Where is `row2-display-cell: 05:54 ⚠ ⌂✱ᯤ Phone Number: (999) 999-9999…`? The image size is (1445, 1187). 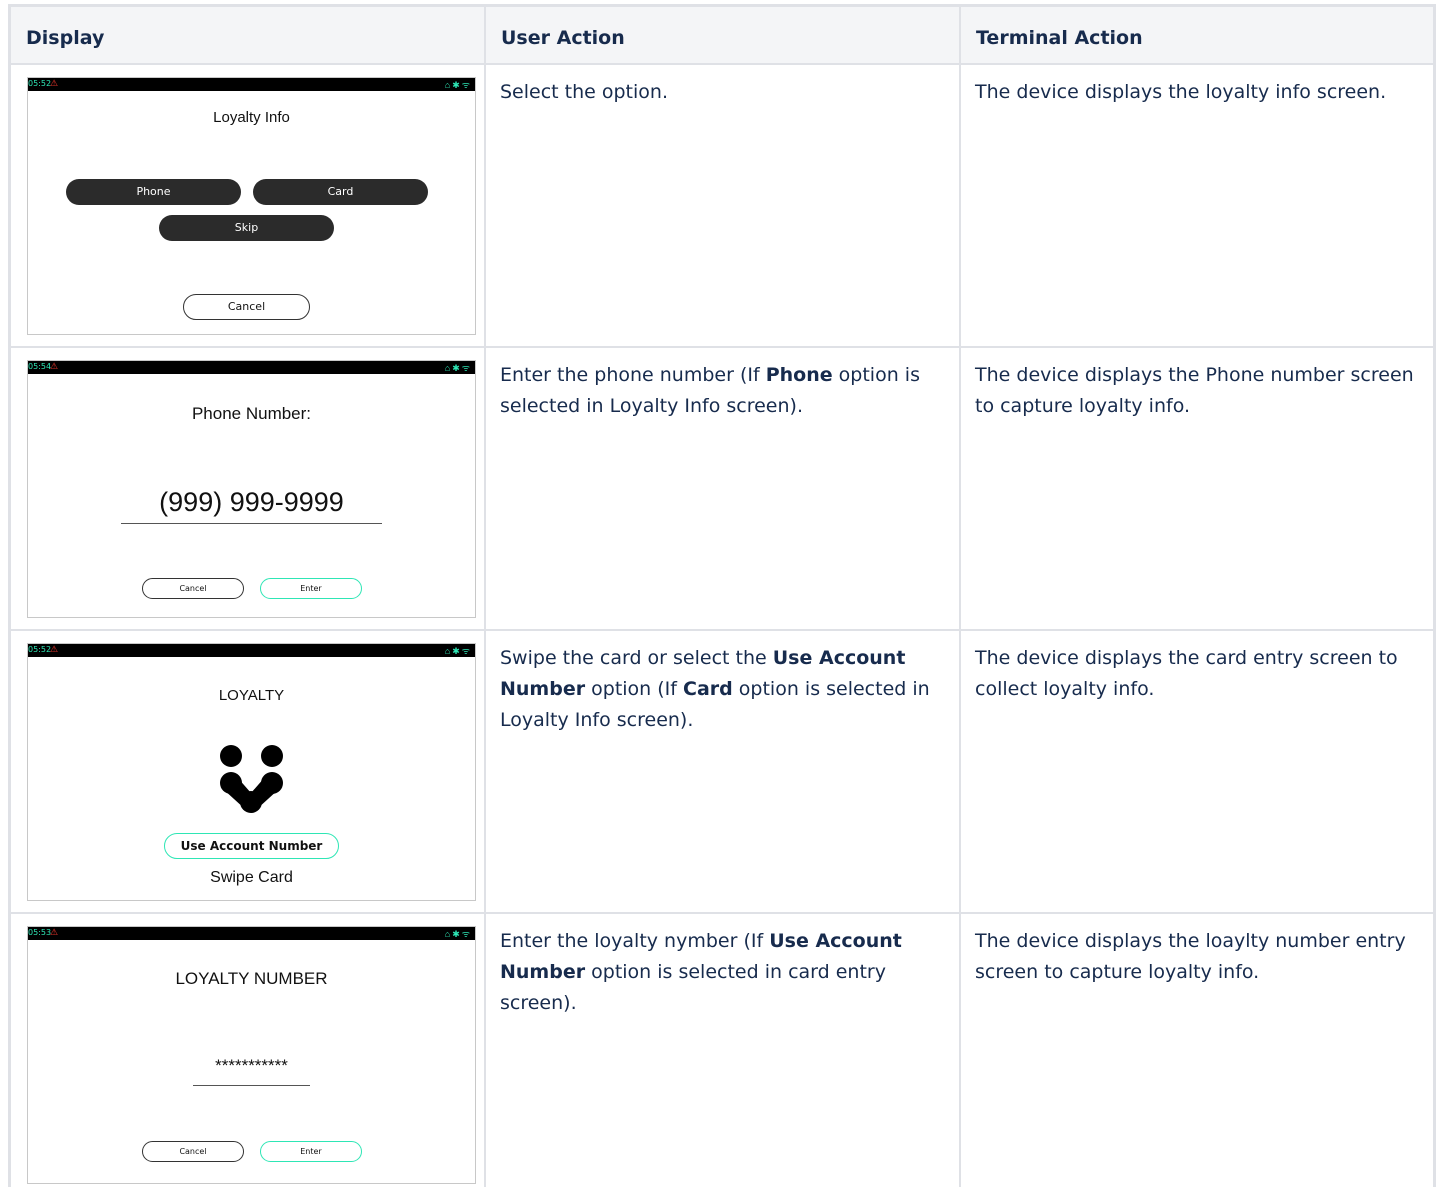 row2-display-cell: 05:54 ⚠ ⌂✱ᯤ Phone Number: (999) 999-9999… is located at coordinates (247, 488).